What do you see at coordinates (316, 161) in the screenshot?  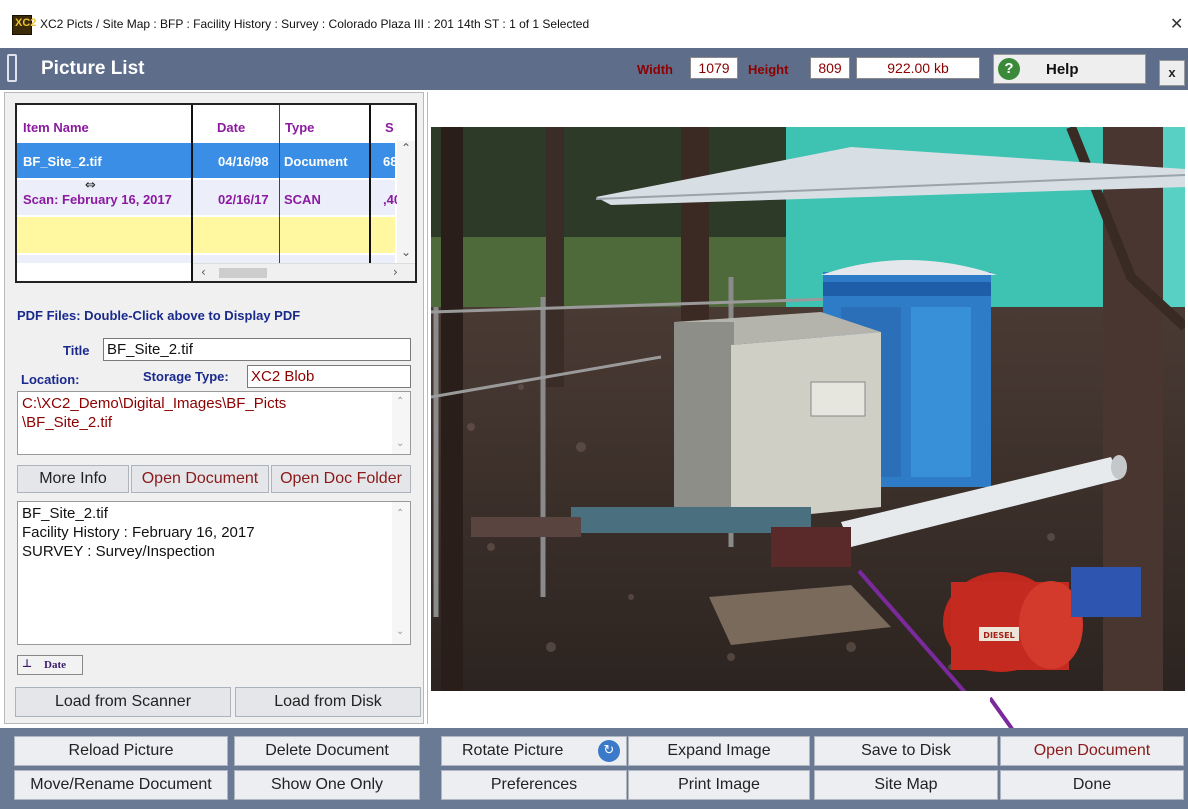 I see `row-type: Document` at bounding box center [316, 161].